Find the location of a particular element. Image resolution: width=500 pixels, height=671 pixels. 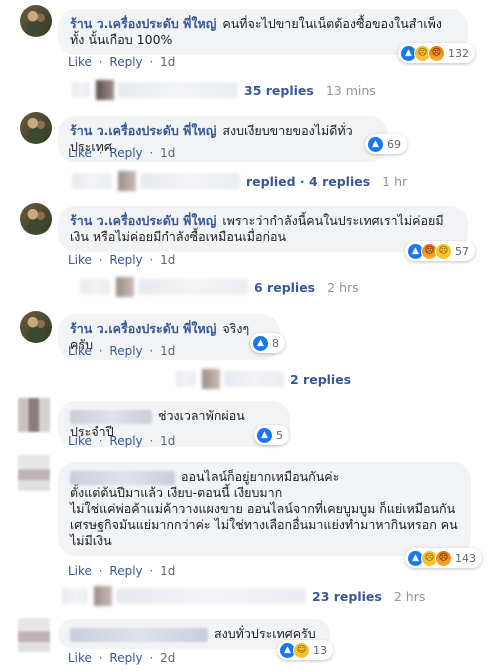

reaction-summary: ▲ ☹ ☹ 57 is located at coordinates (440, 251).